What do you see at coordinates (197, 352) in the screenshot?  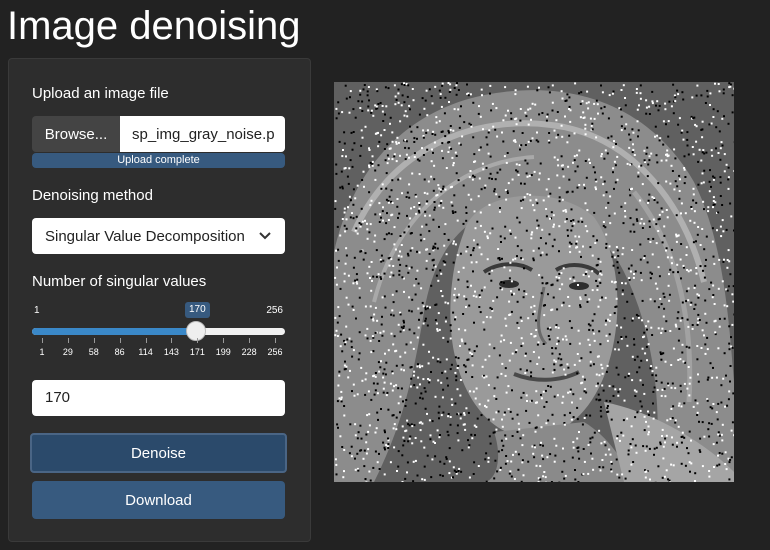 I see `slider-tick-label: 171` at bounding box center [197, 352].